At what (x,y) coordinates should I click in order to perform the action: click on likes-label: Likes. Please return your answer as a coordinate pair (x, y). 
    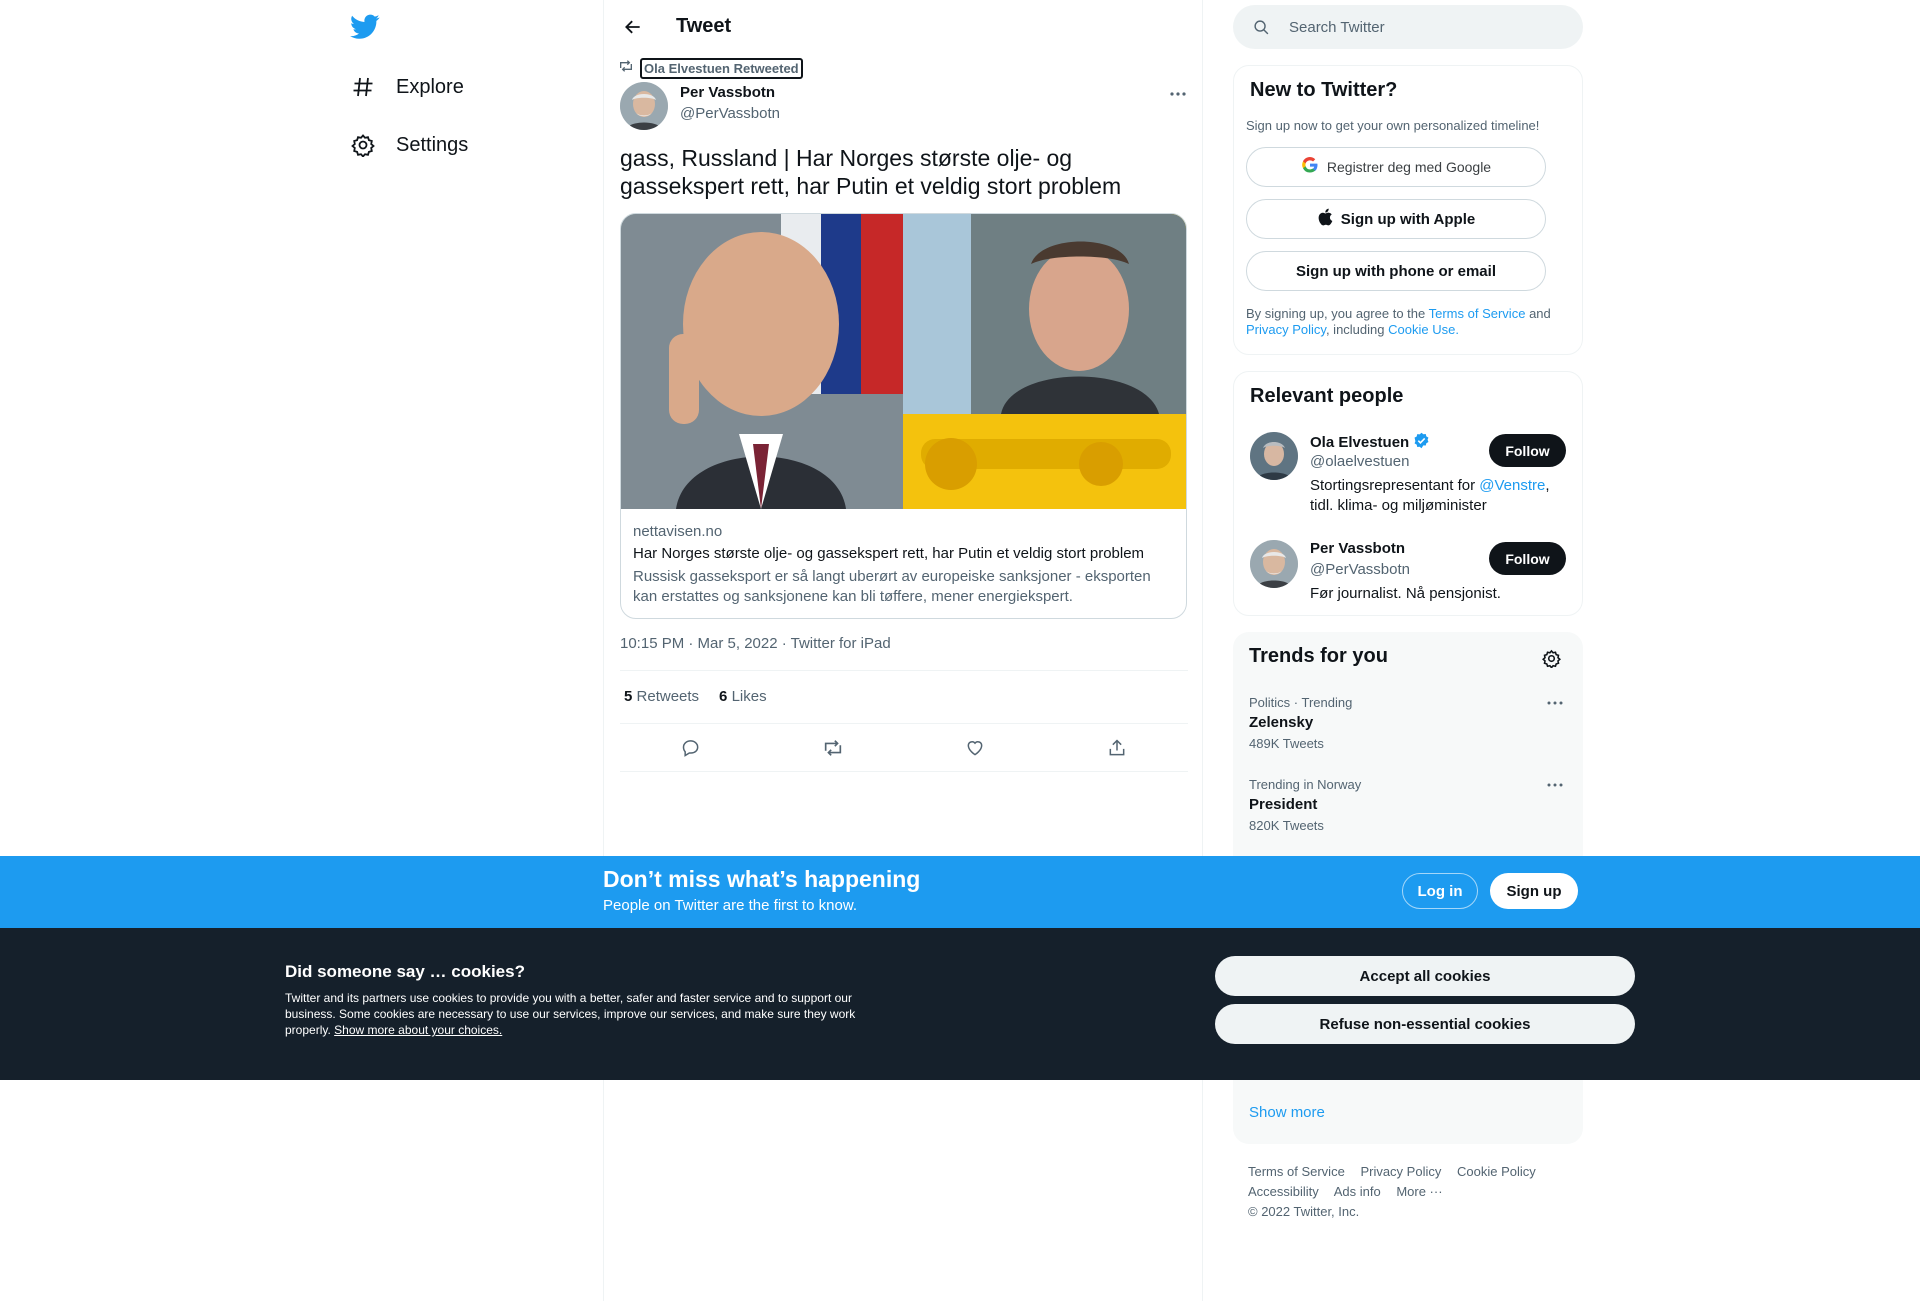
    Looking at the image, I should click on (749, 696).